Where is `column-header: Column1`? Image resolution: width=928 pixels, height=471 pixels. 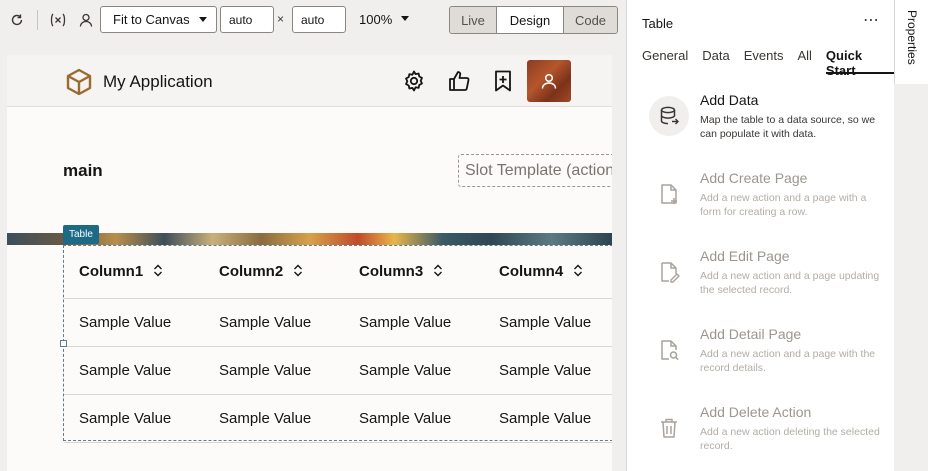 column-header: Column1 is located at coordinates (134, 272).